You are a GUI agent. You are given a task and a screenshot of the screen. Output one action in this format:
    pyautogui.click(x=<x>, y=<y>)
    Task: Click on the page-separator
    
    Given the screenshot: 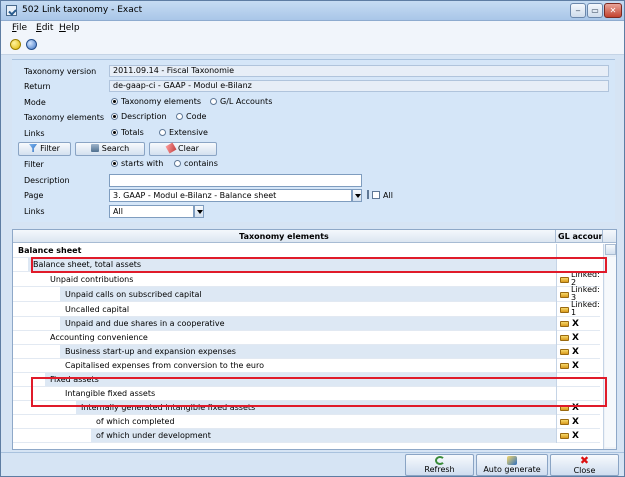 What is the action you would take?
    pyautogui.click(x=368, y=194)
    